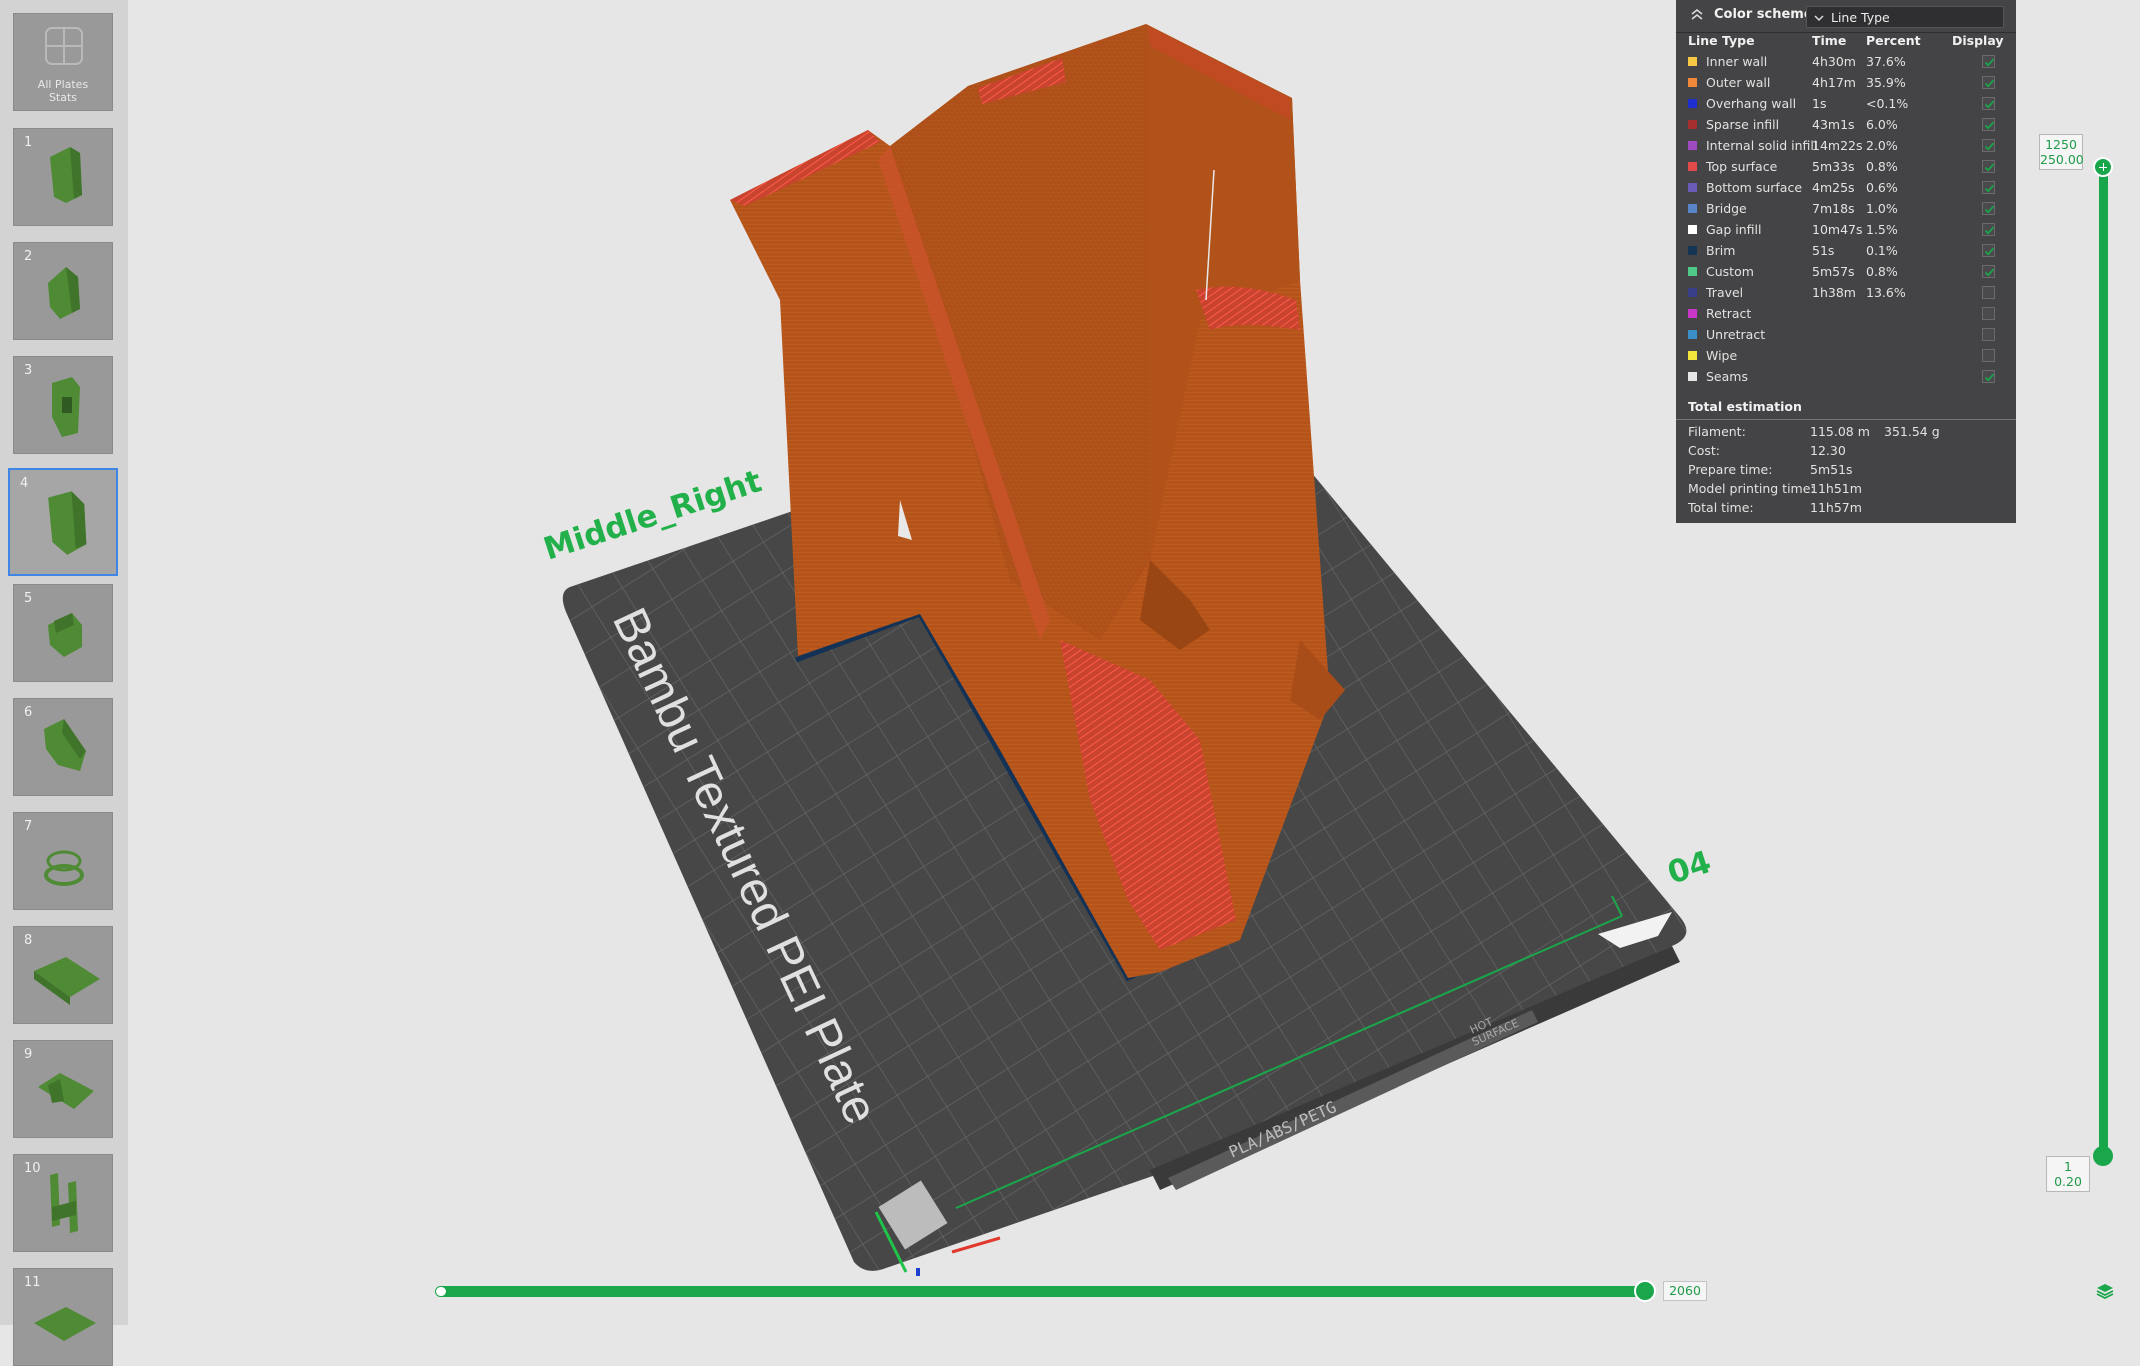 Image resolution: width=2140 pixels, height=1366 pixels. Describe the element at coordinates (1886, 61) in the screenshot. I see `line-type-percent: 37.6%` at that location.